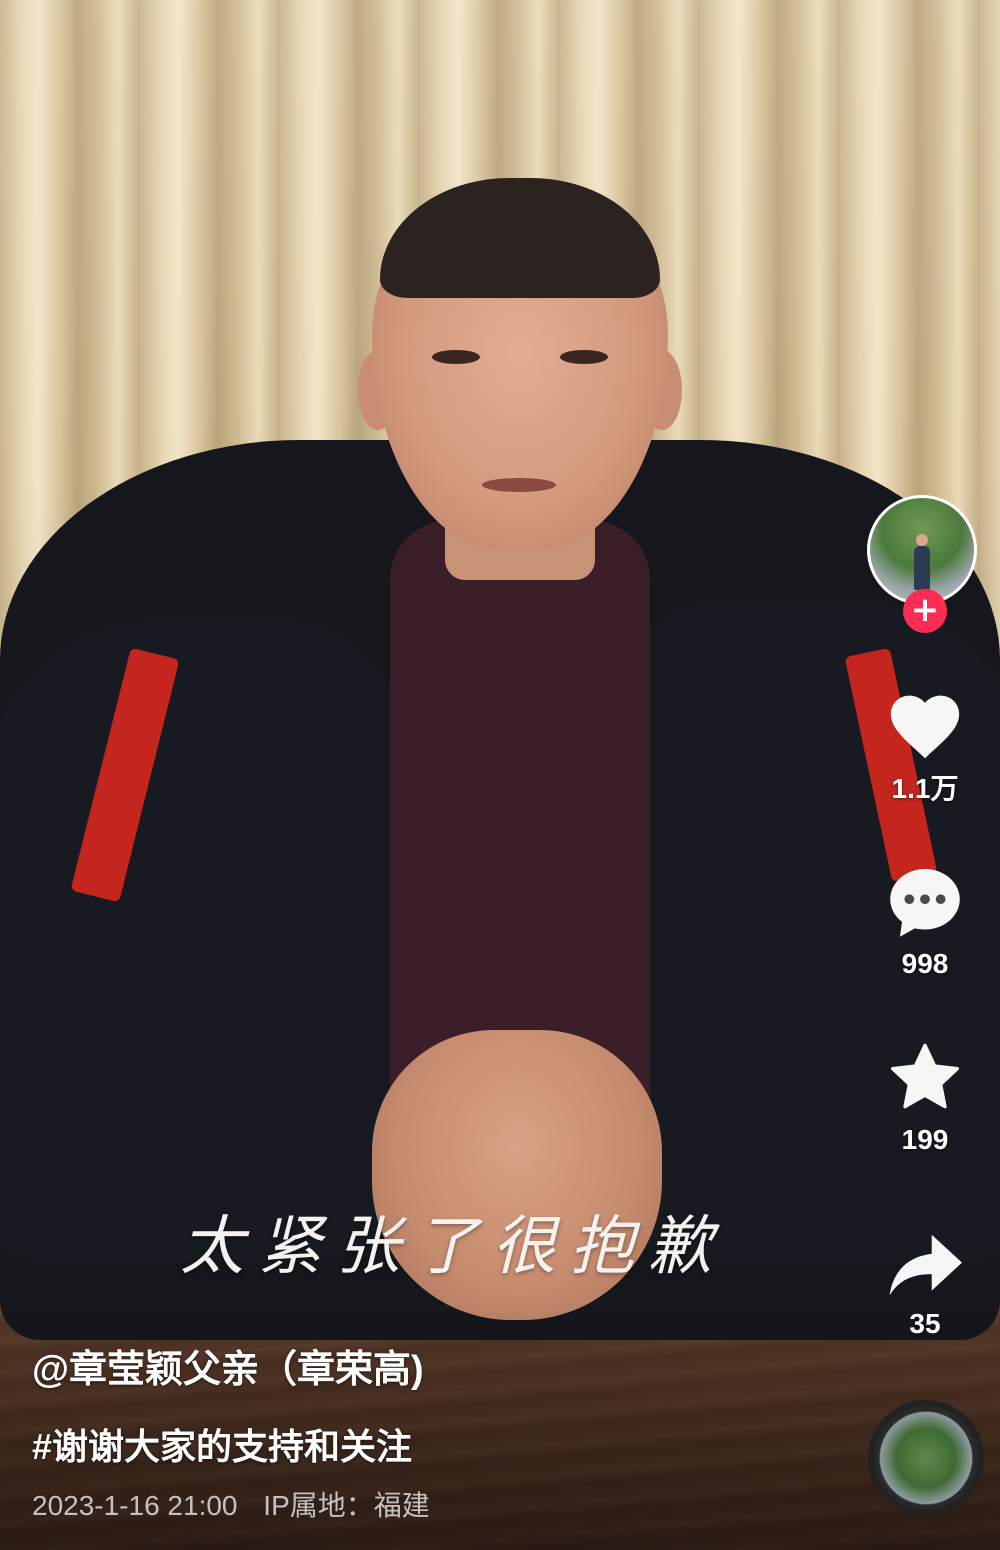  What do you see at coordinates (925, 1076) in the screenshot?
I see `star-icon` at bounding box center [925, 1076].